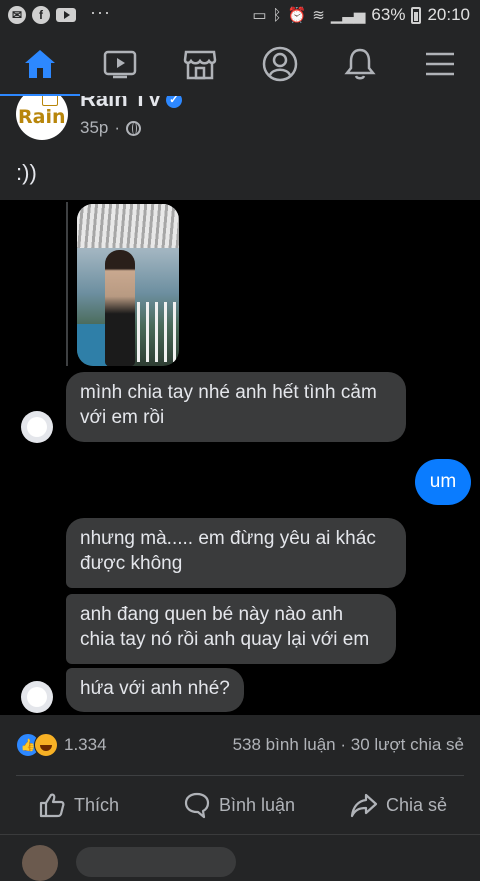 The height and width of the screenshot is (881, 480). Describe the element at coordinates (85, 745) in the screenshot. I see `reaction-count: 1.334` at that location.